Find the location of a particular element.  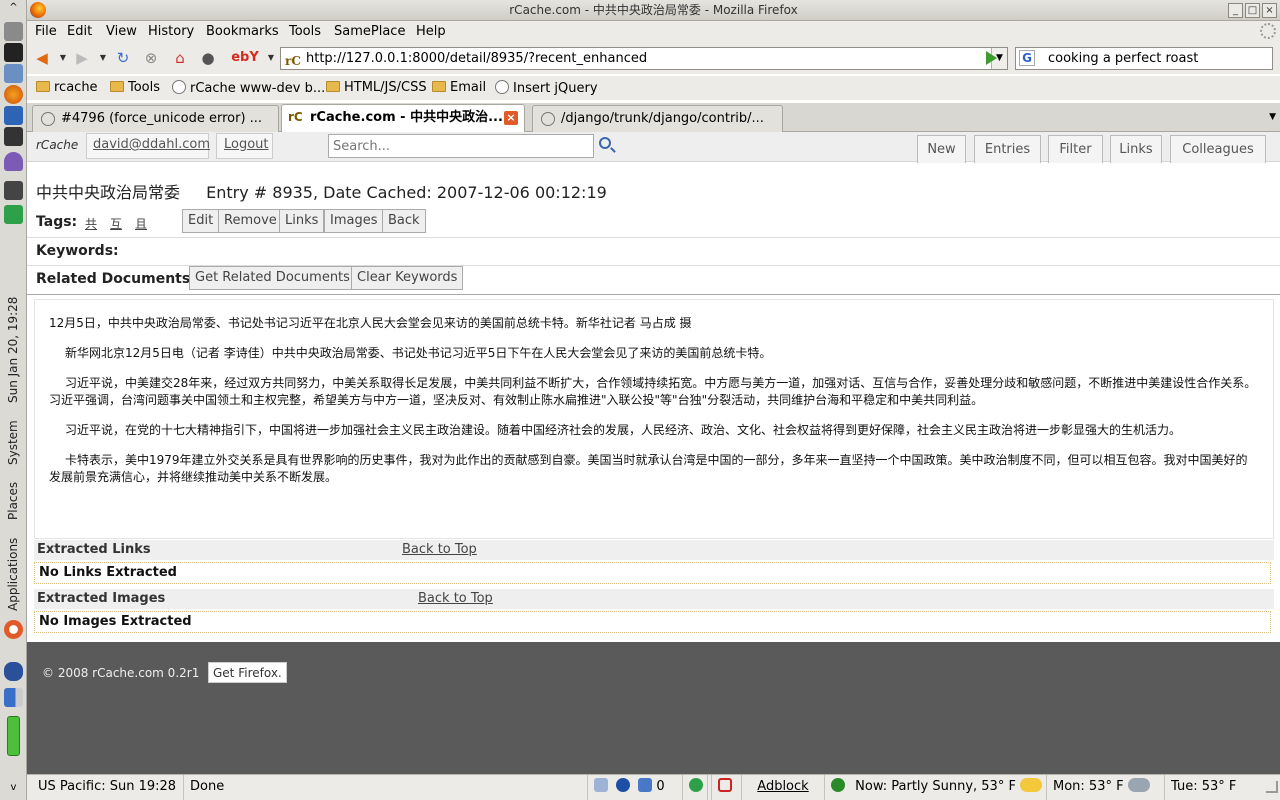

site-logo: rCache is located at coordinates (57, 145).